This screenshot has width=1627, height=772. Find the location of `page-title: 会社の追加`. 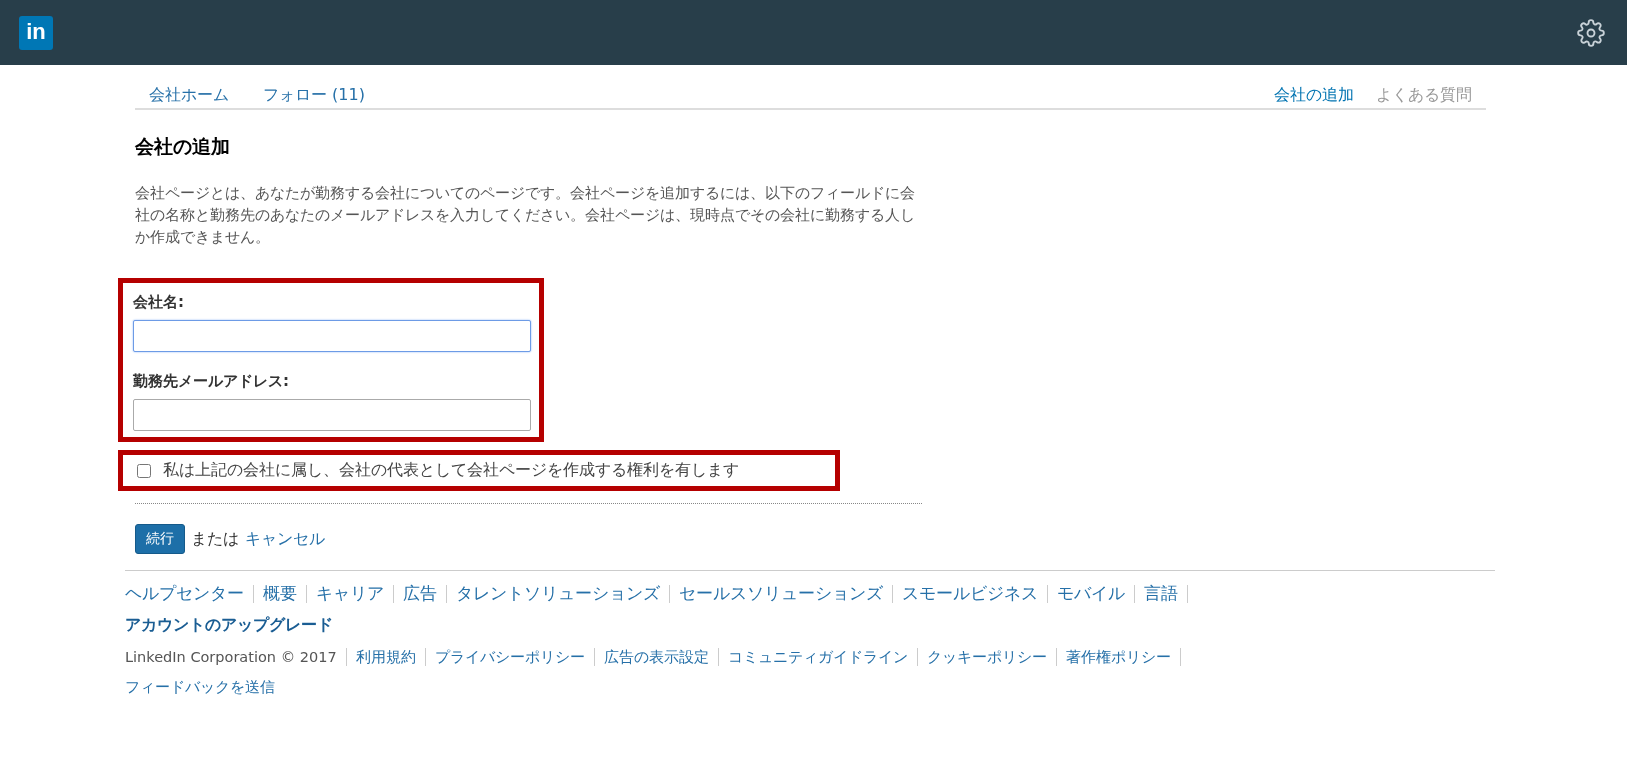

page-title: 会社の追加 is located at coordinates (183, 146).